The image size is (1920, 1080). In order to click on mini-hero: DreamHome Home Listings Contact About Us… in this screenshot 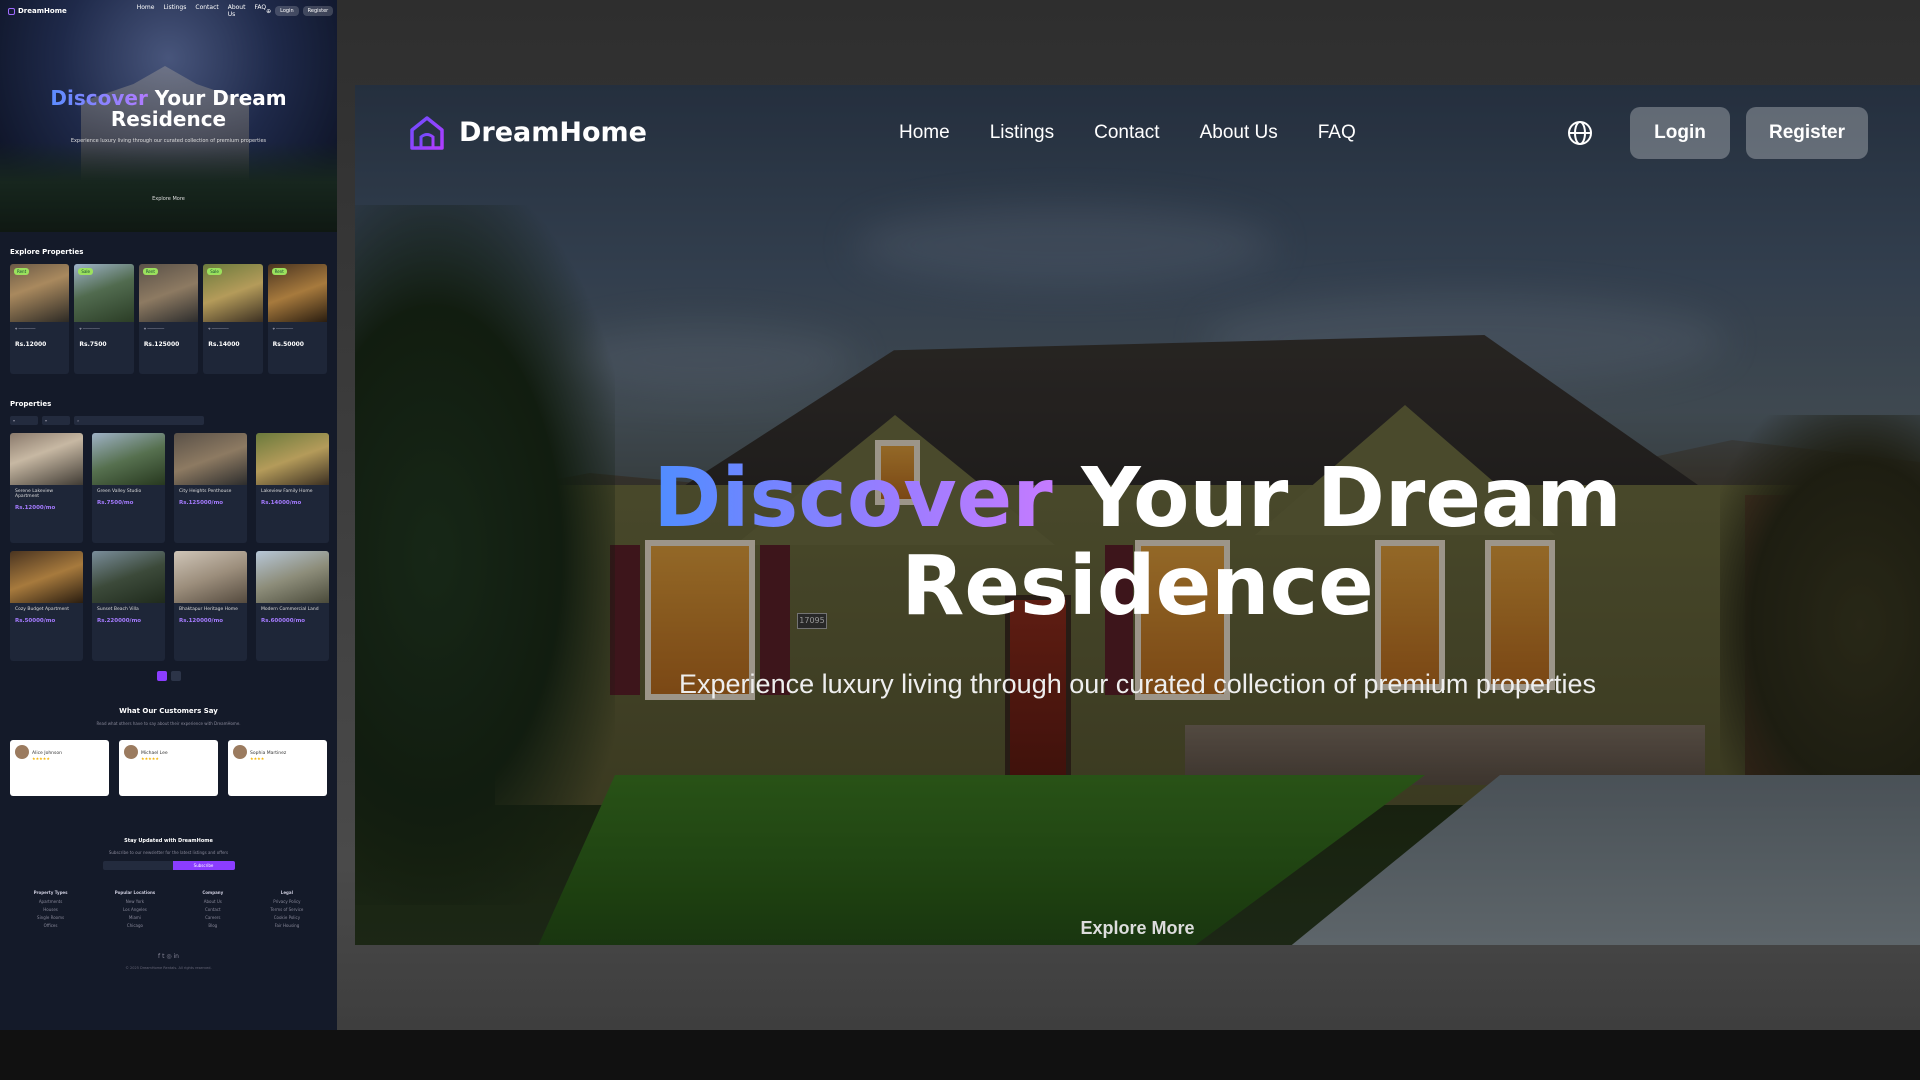, I will do `click(168, 116)`.